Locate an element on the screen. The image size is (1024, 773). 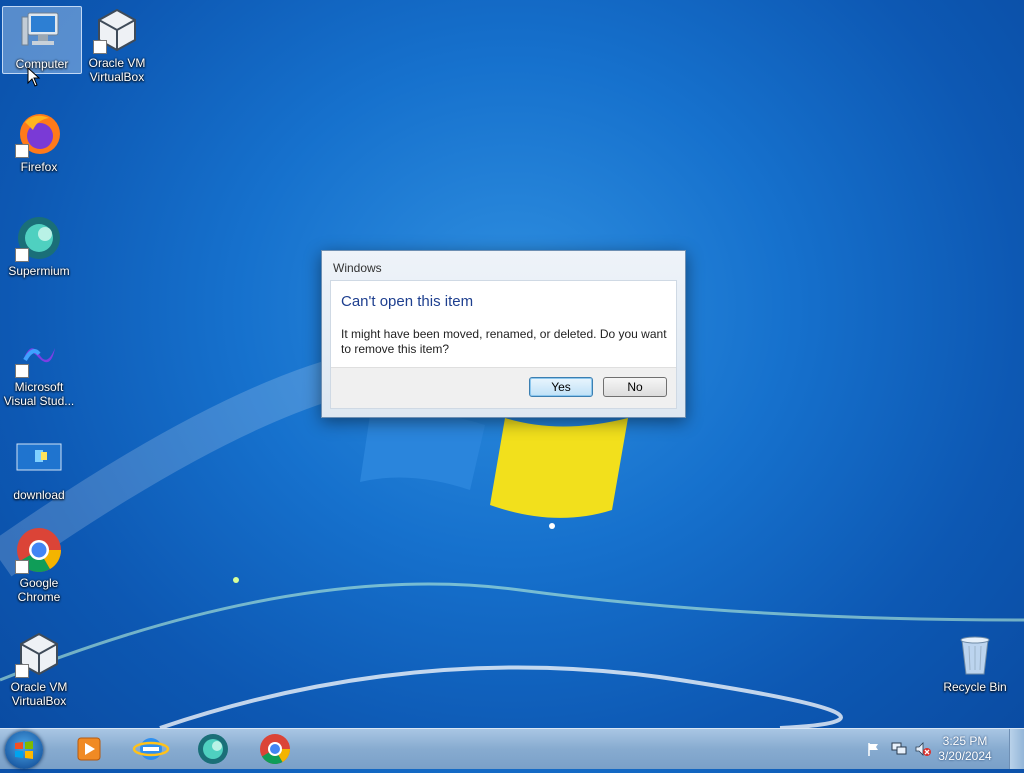
image-file-icon is located at coordinates (39, 462).